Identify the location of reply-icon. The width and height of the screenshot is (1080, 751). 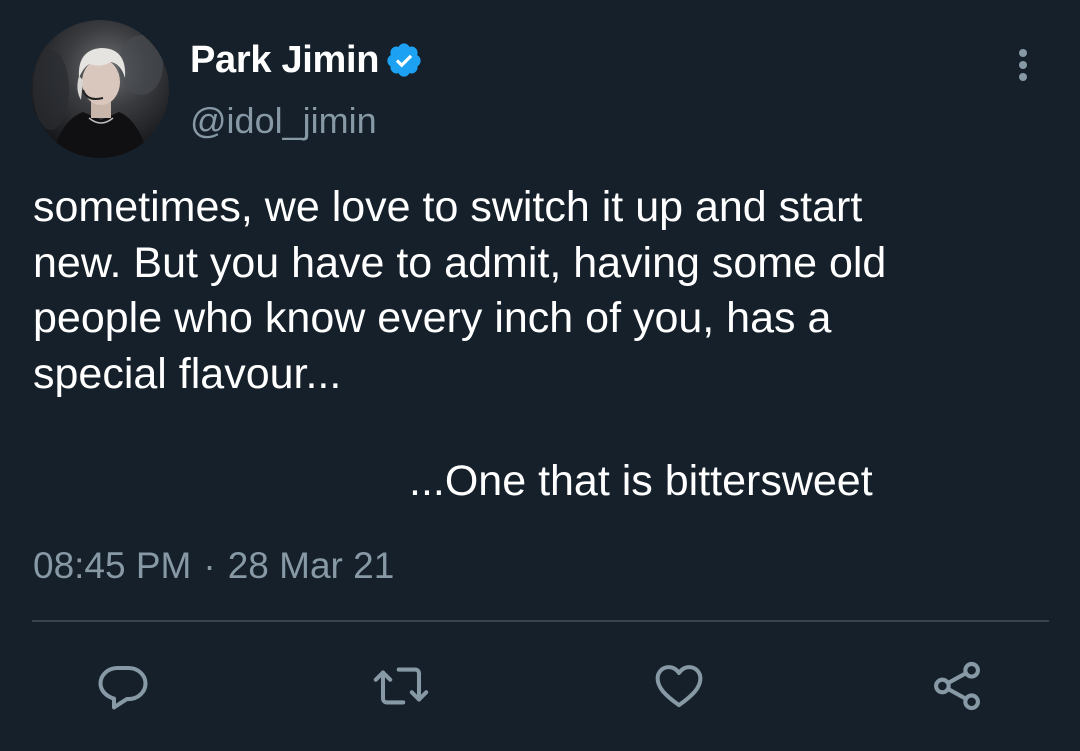
(123, 687).